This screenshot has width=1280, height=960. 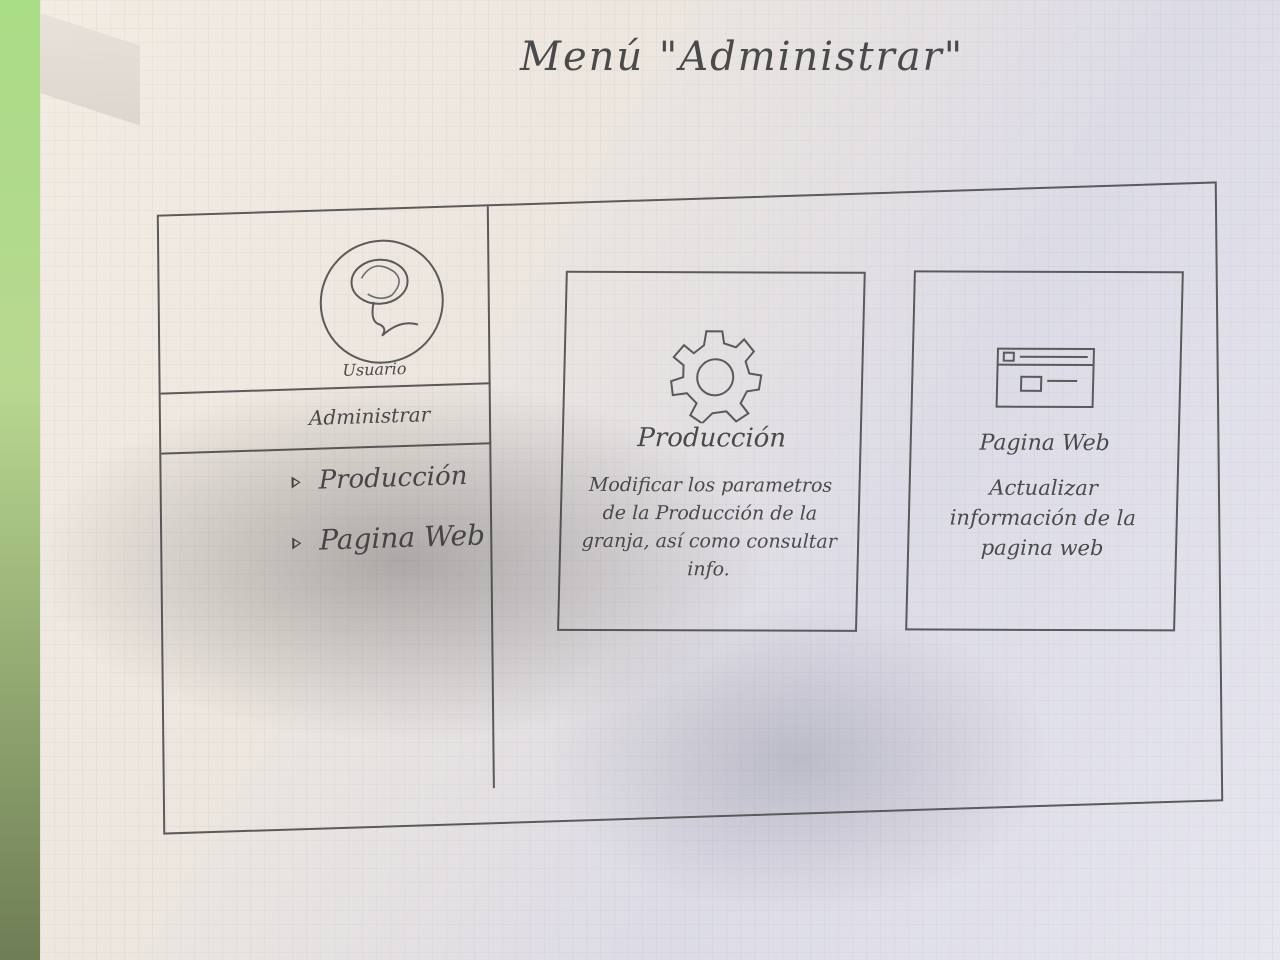 I want to click on sidebar-item-label: Producción, so click(x=393, y=478).